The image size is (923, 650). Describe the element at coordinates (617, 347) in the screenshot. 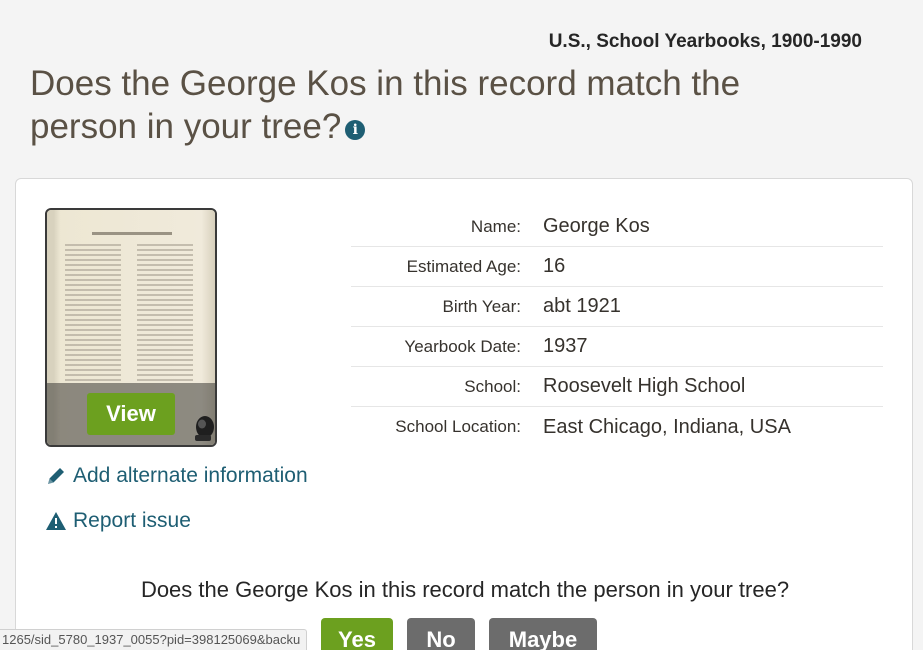

I see `detail-row-yearbook-date: Yearbook Date: 1937` at that location.